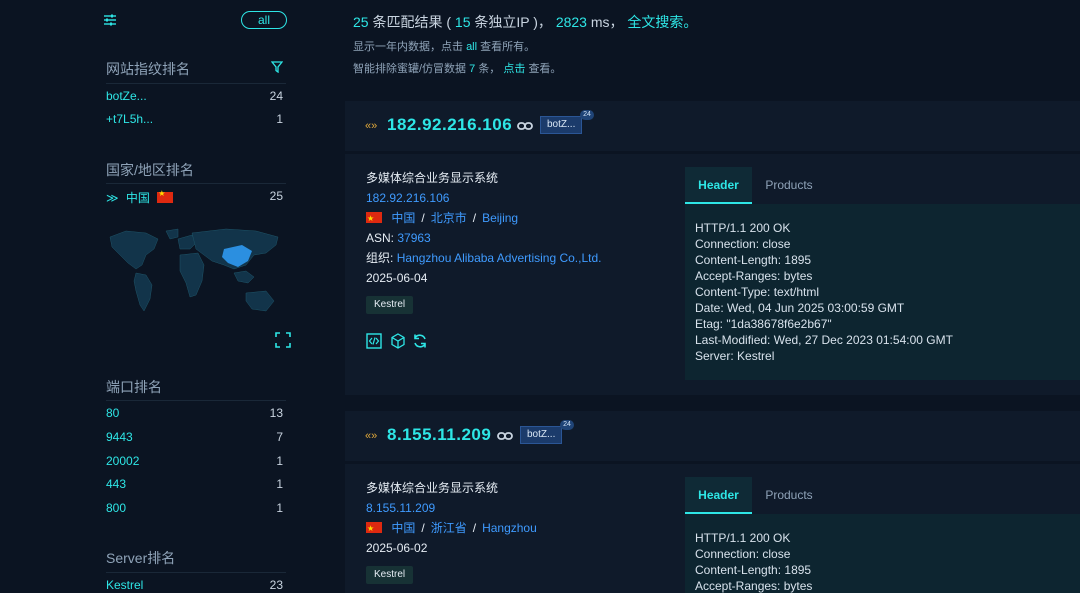  I want to click on port-item: 9443 7, so click(194, 438).